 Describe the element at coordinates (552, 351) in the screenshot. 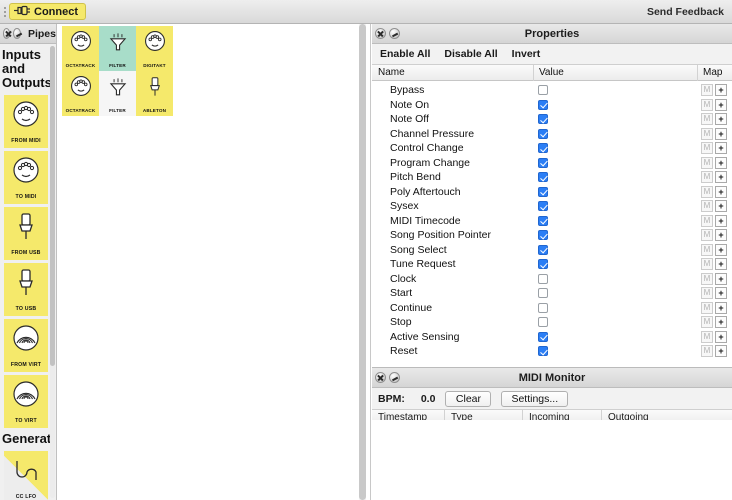

I see `table-row: Reset M +` at that location.